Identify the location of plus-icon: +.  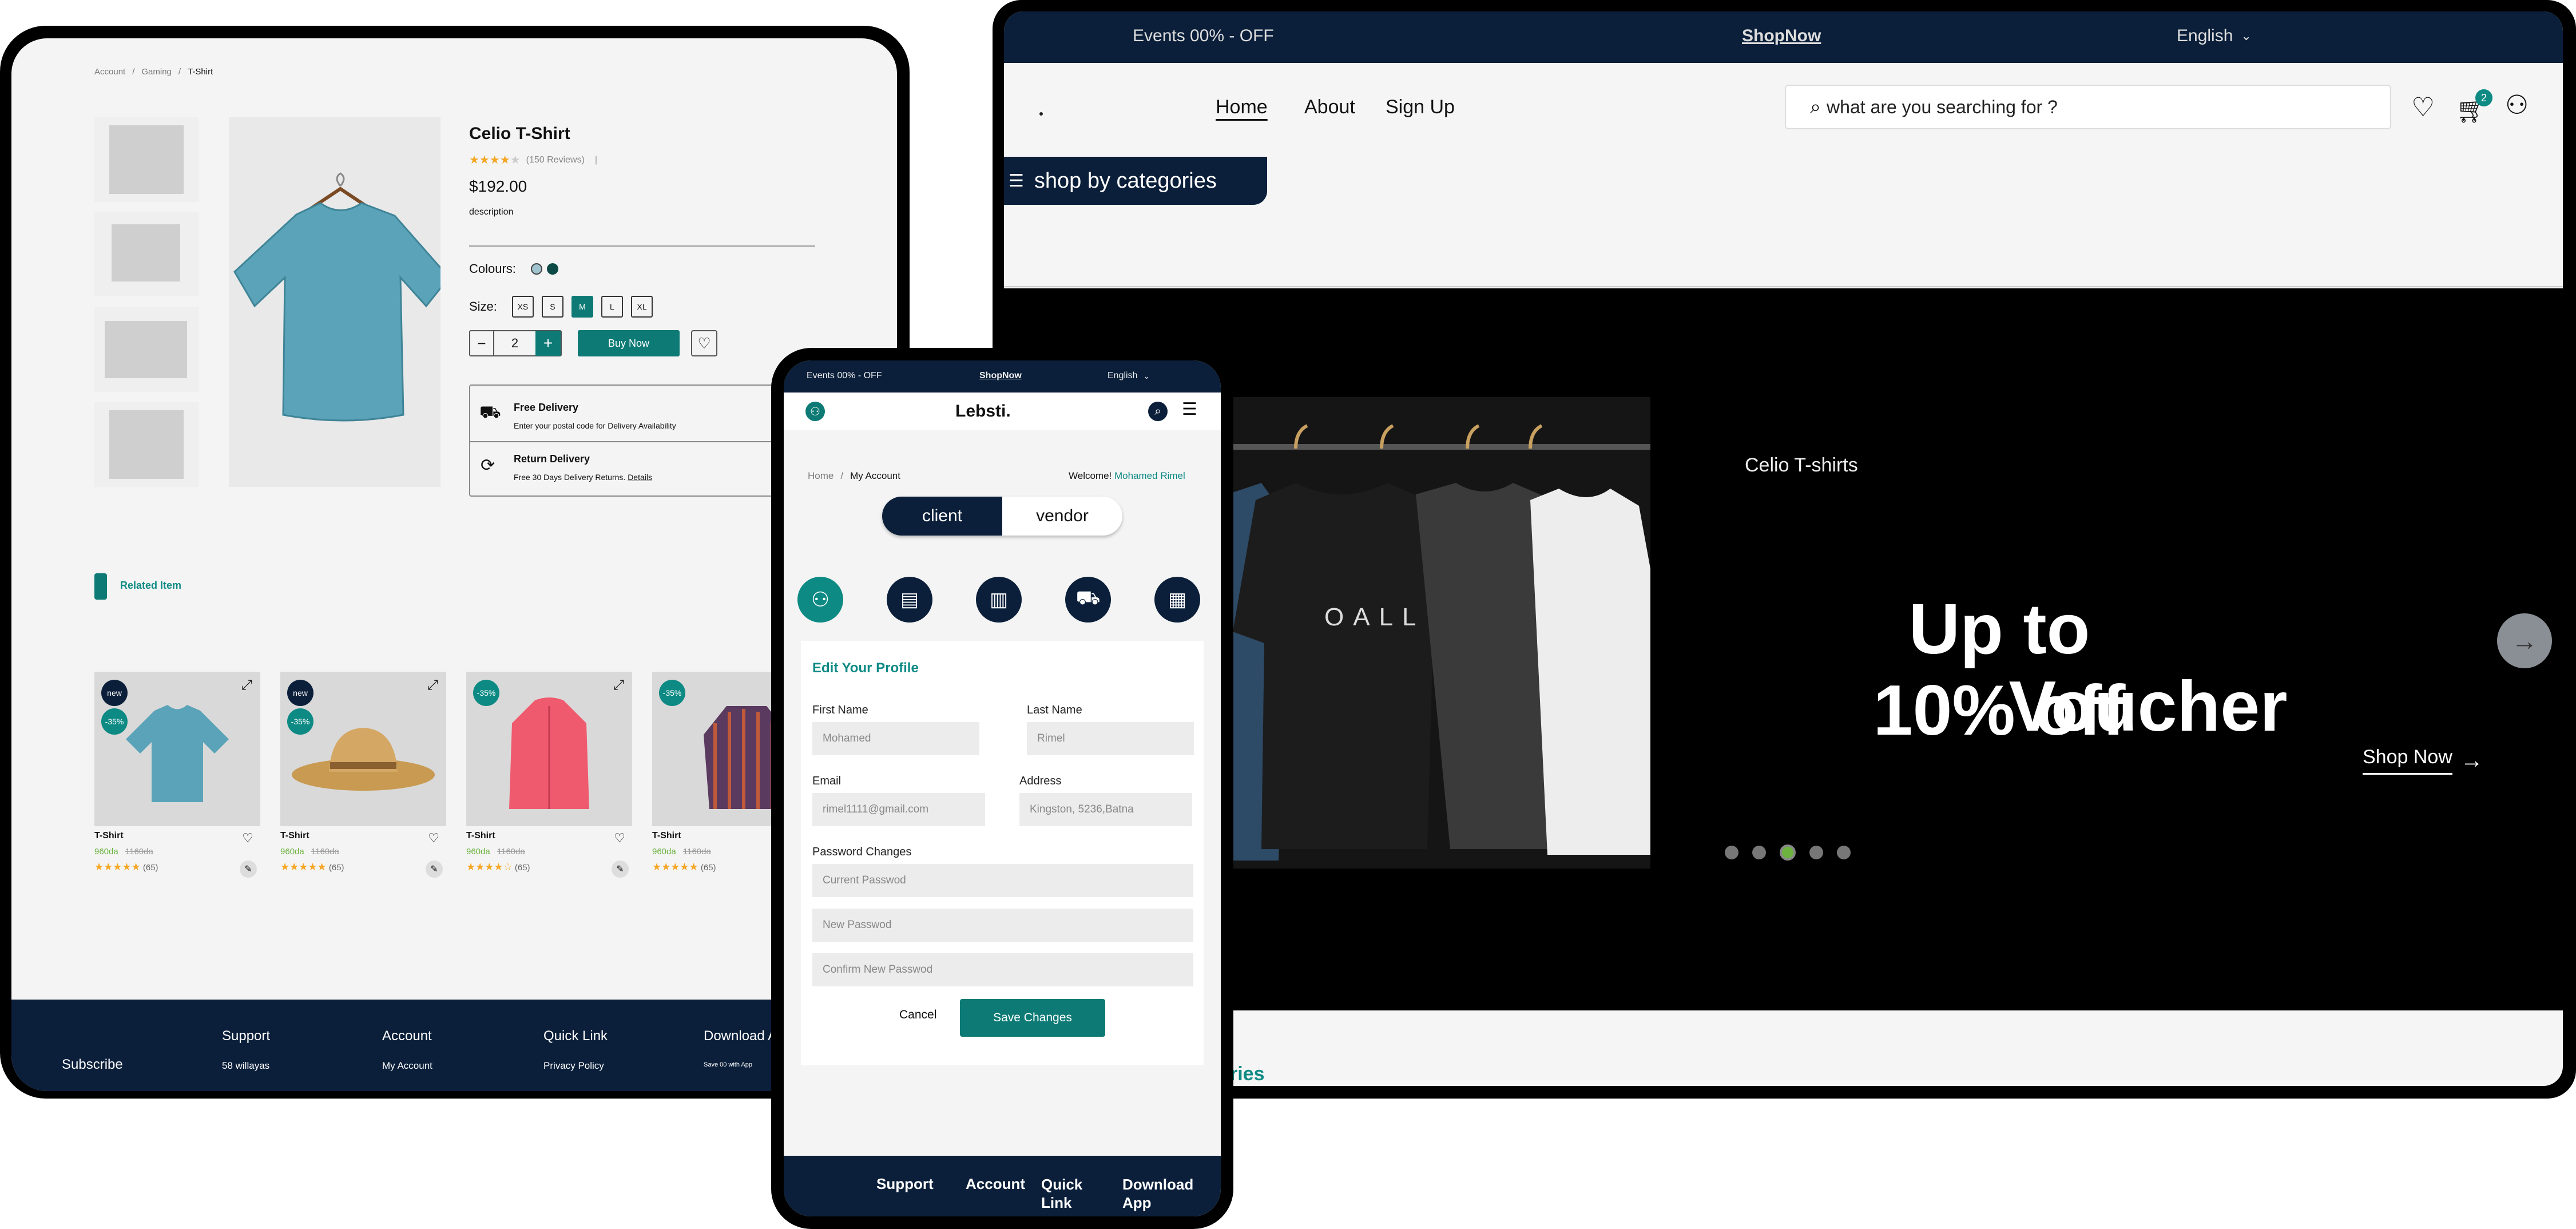
(548, 344).